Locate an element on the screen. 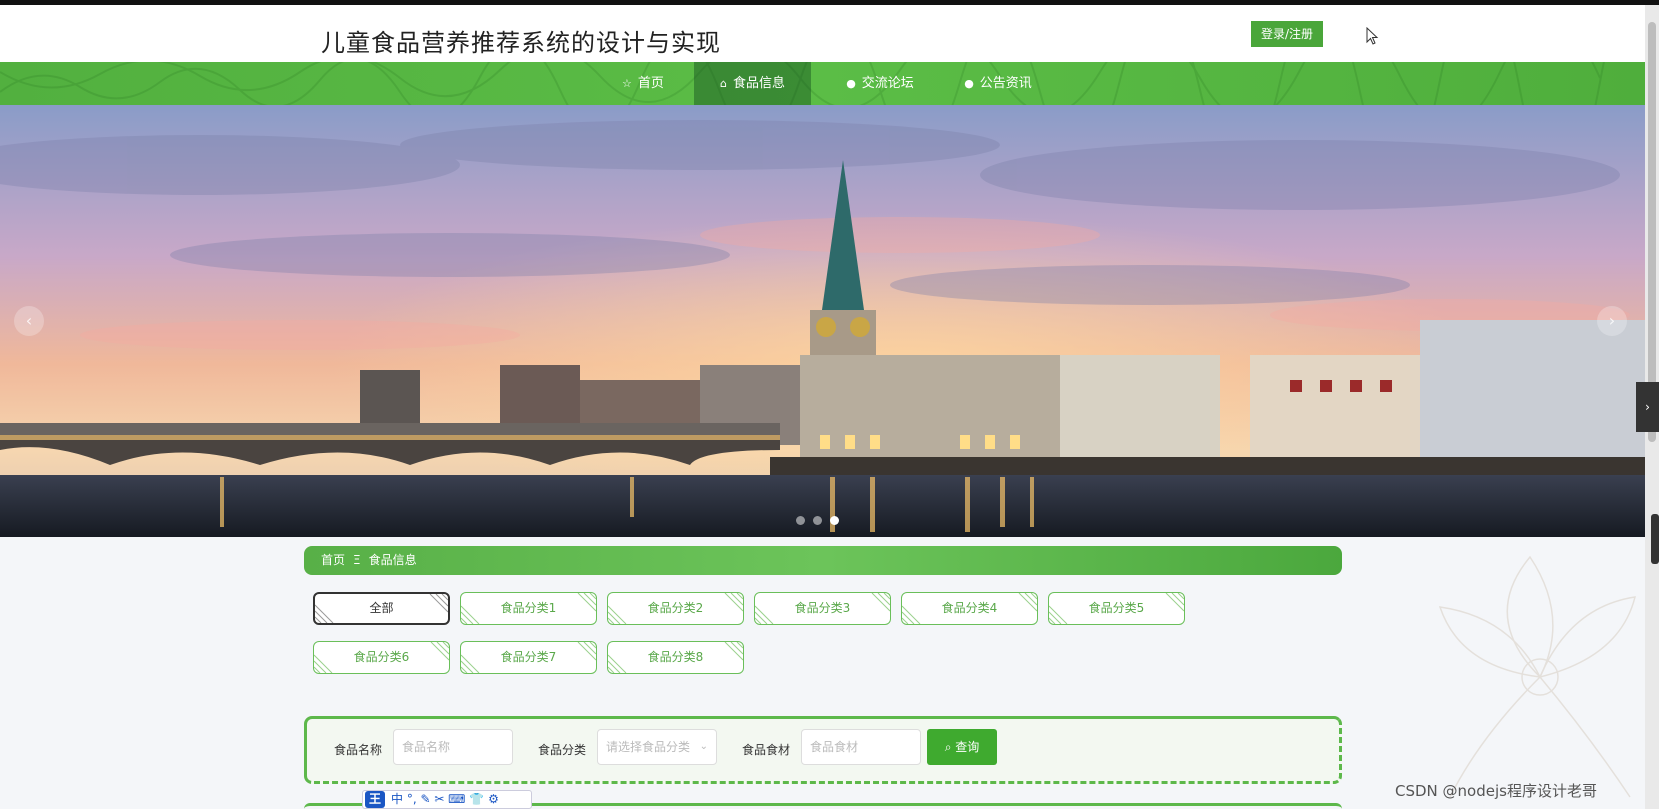 The image size is (1659, 809). food-category-label: 食品分类 is located at coordinates (562, 750).